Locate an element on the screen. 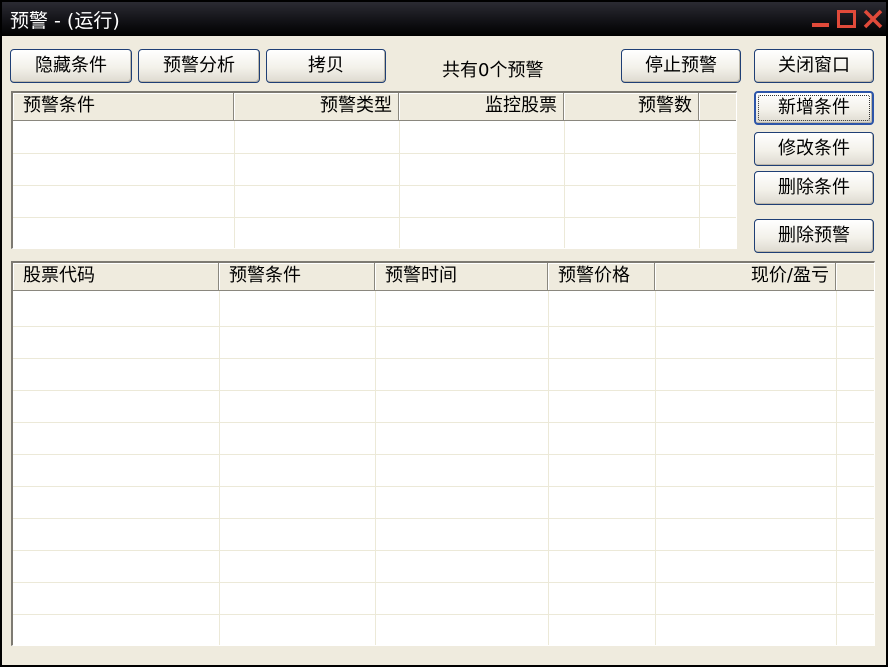  stop-alert-button: 停止预警 is located at coordinates (681, 66).